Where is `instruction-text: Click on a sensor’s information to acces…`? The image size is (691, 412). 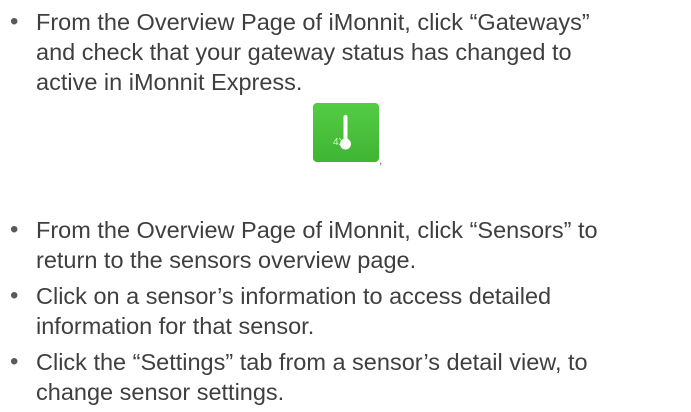 instruction-text: Click on a sensor’s information to acces… is located at coordinates (294, 311).